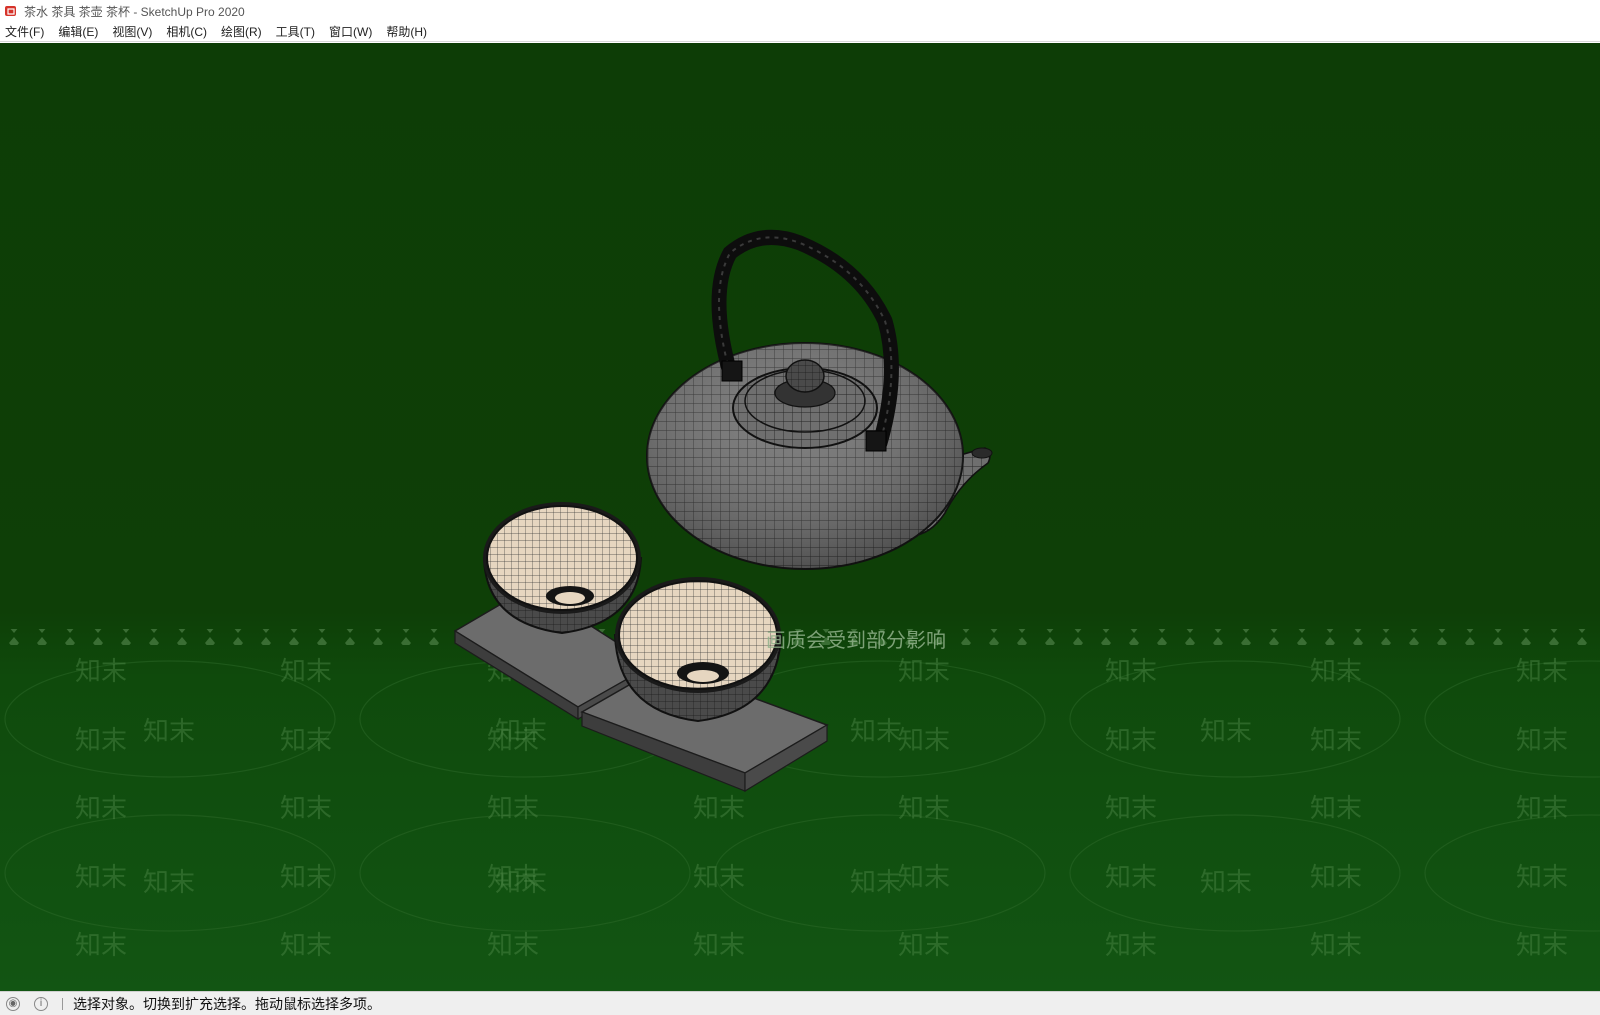 This screenshot has width=1600, height=1015. Describe the element at coordinates (856, 640) in the screenshot. I see `quality-banner-text: 画质会受到部分影响` at that location.